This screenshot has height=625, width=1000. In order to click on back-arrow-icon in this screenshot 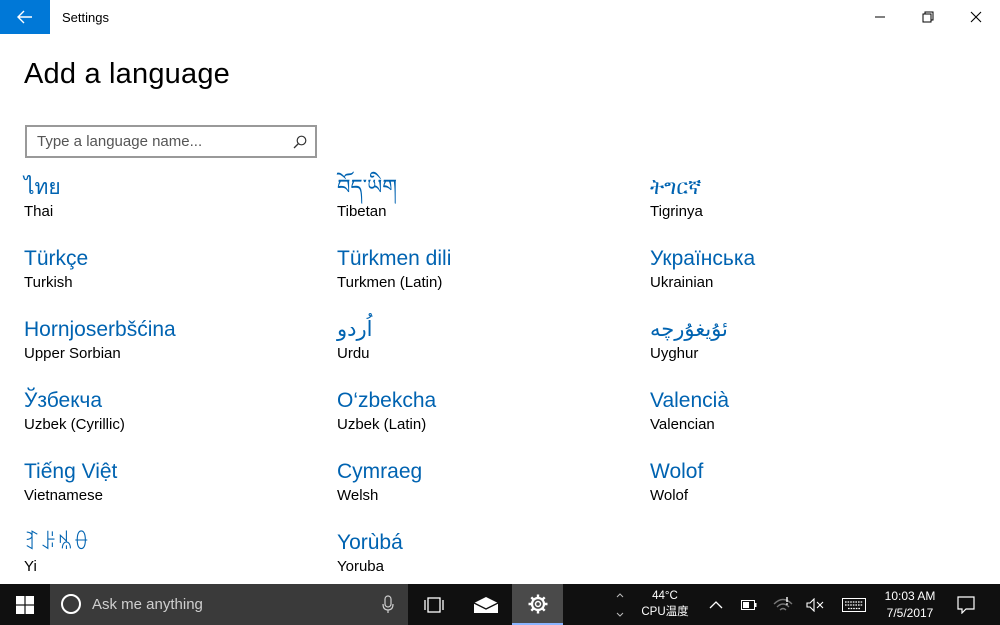, I will do `click(24, 17)`.